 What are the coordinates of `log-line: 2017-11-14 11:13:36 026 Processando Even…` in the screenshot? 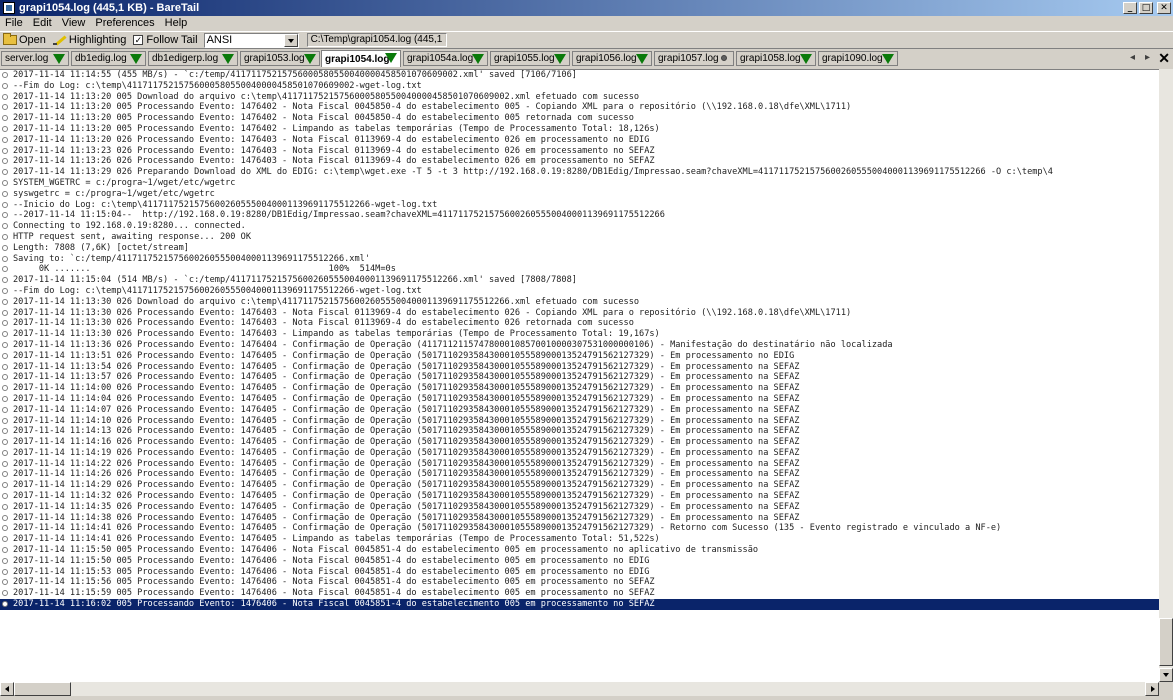 It's located at (579, 345).